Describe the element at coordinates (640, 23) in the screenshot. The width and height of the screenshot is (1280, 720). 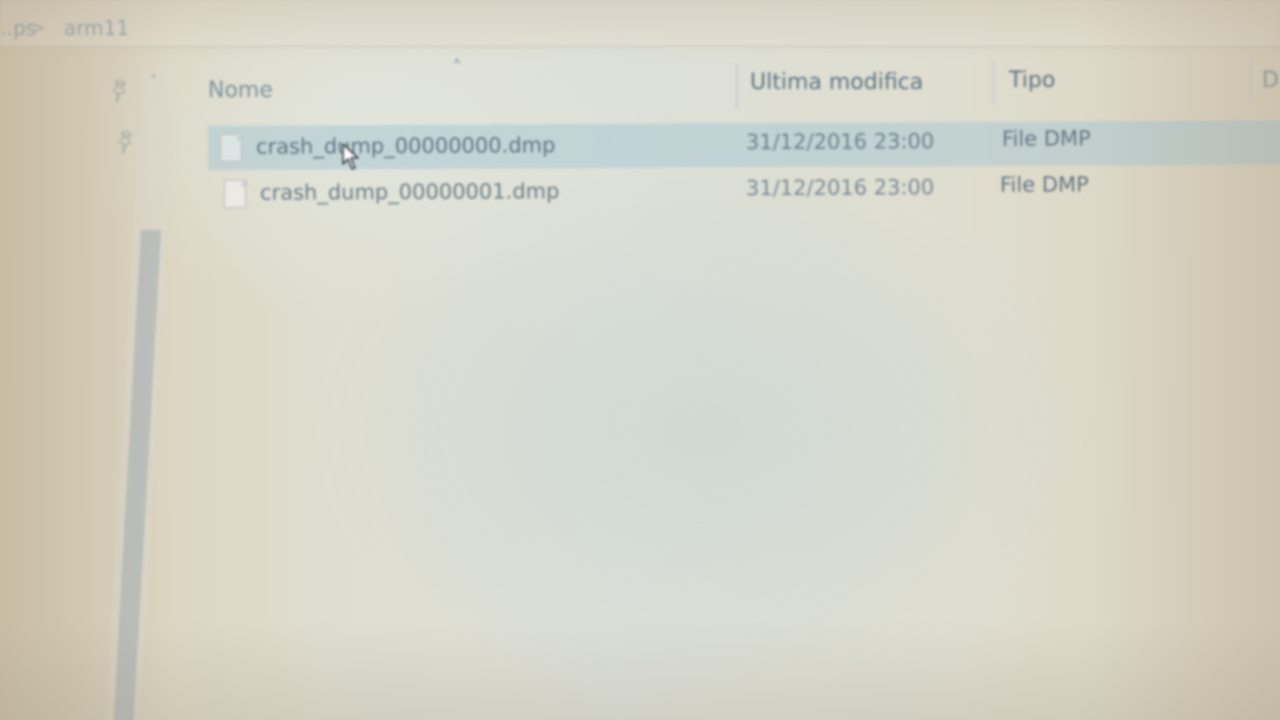
I see `address-bar: ...ps > arm11` at that location.